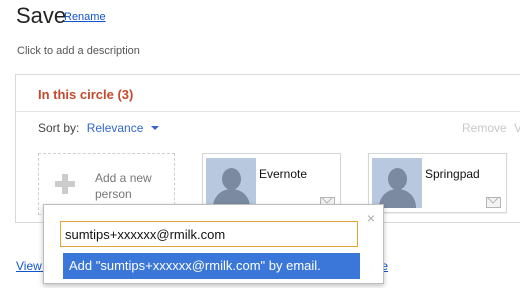 The image size is (520, 288). I want to click on sort-label: Sort by:, so click(59, 128).